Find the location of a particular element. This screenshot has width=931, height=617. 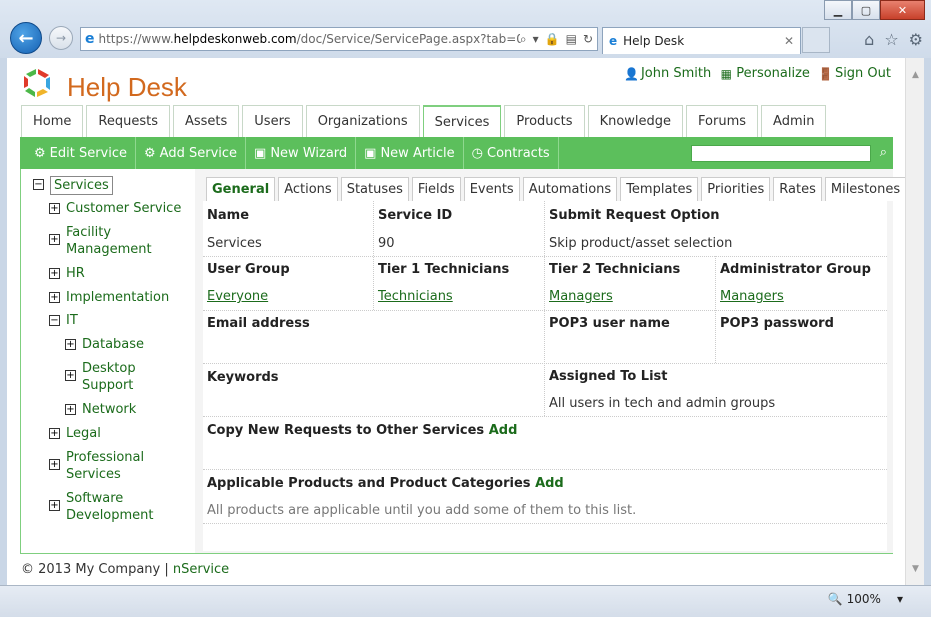

tab-assets: Assets is located at coordinates (206, 121).